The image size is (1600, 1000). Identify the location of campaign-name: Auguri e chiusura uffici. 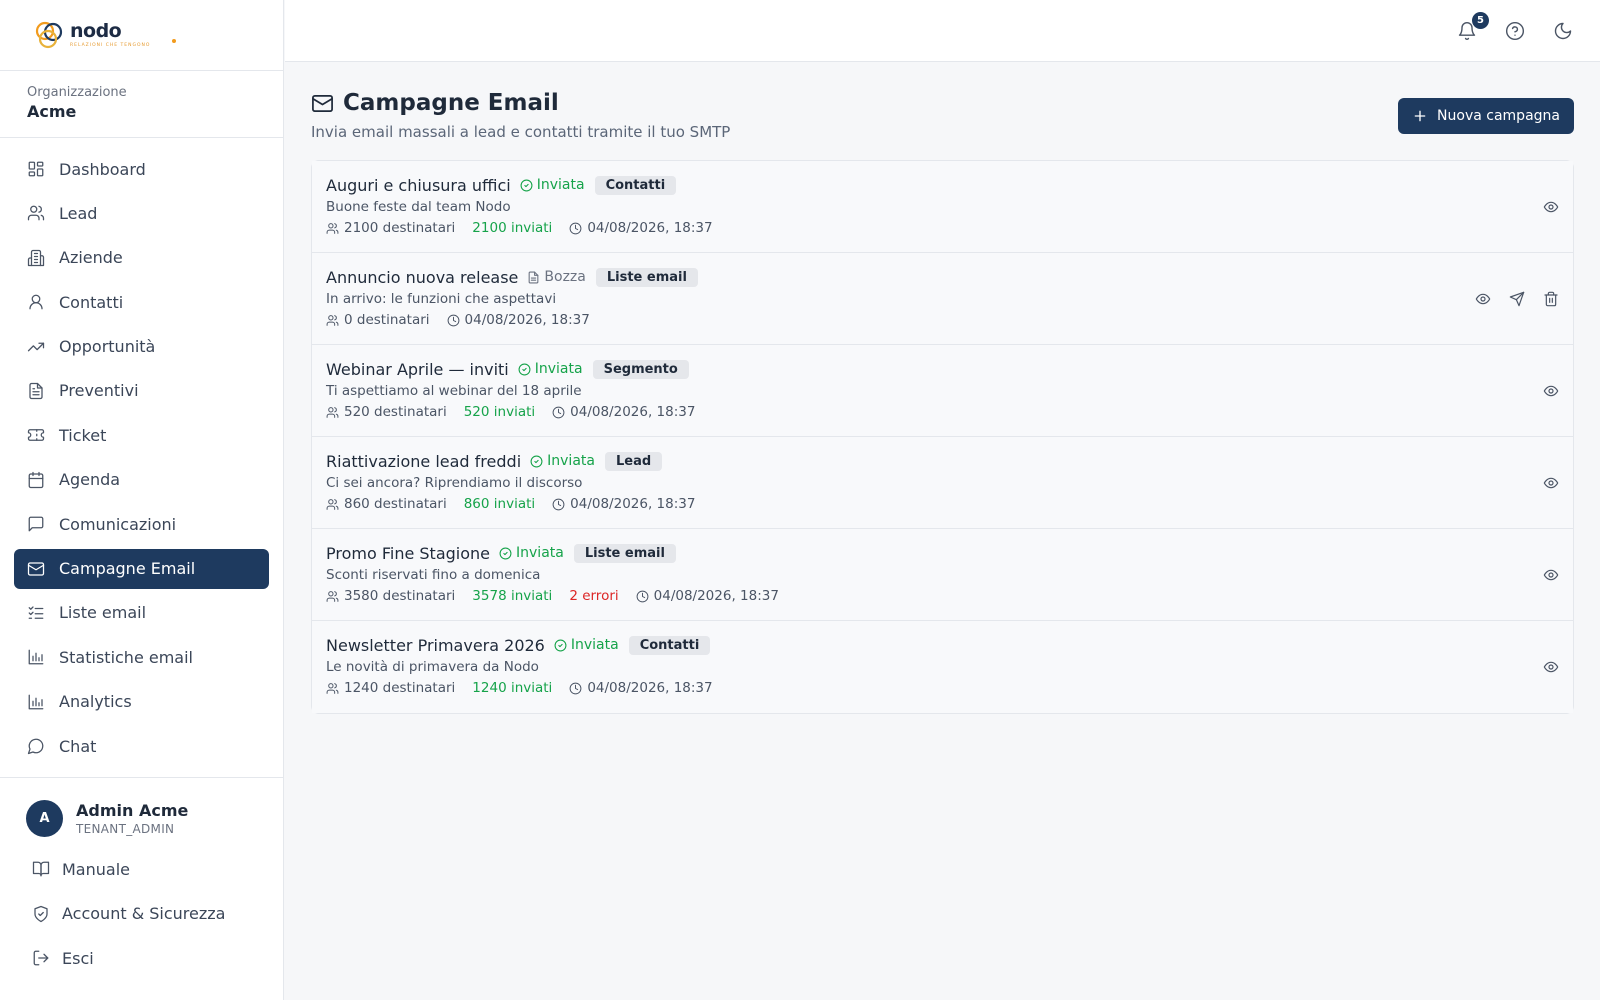
(418, 185).